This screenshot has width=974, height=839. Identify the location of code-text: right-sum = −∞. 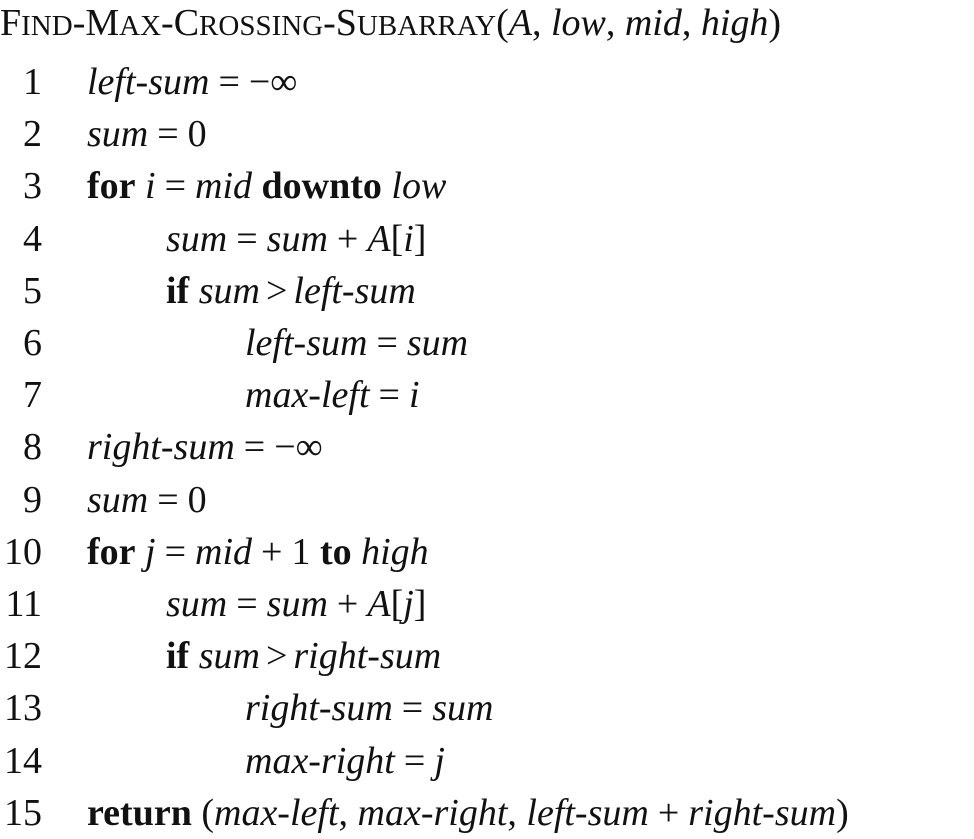
(205, 447).